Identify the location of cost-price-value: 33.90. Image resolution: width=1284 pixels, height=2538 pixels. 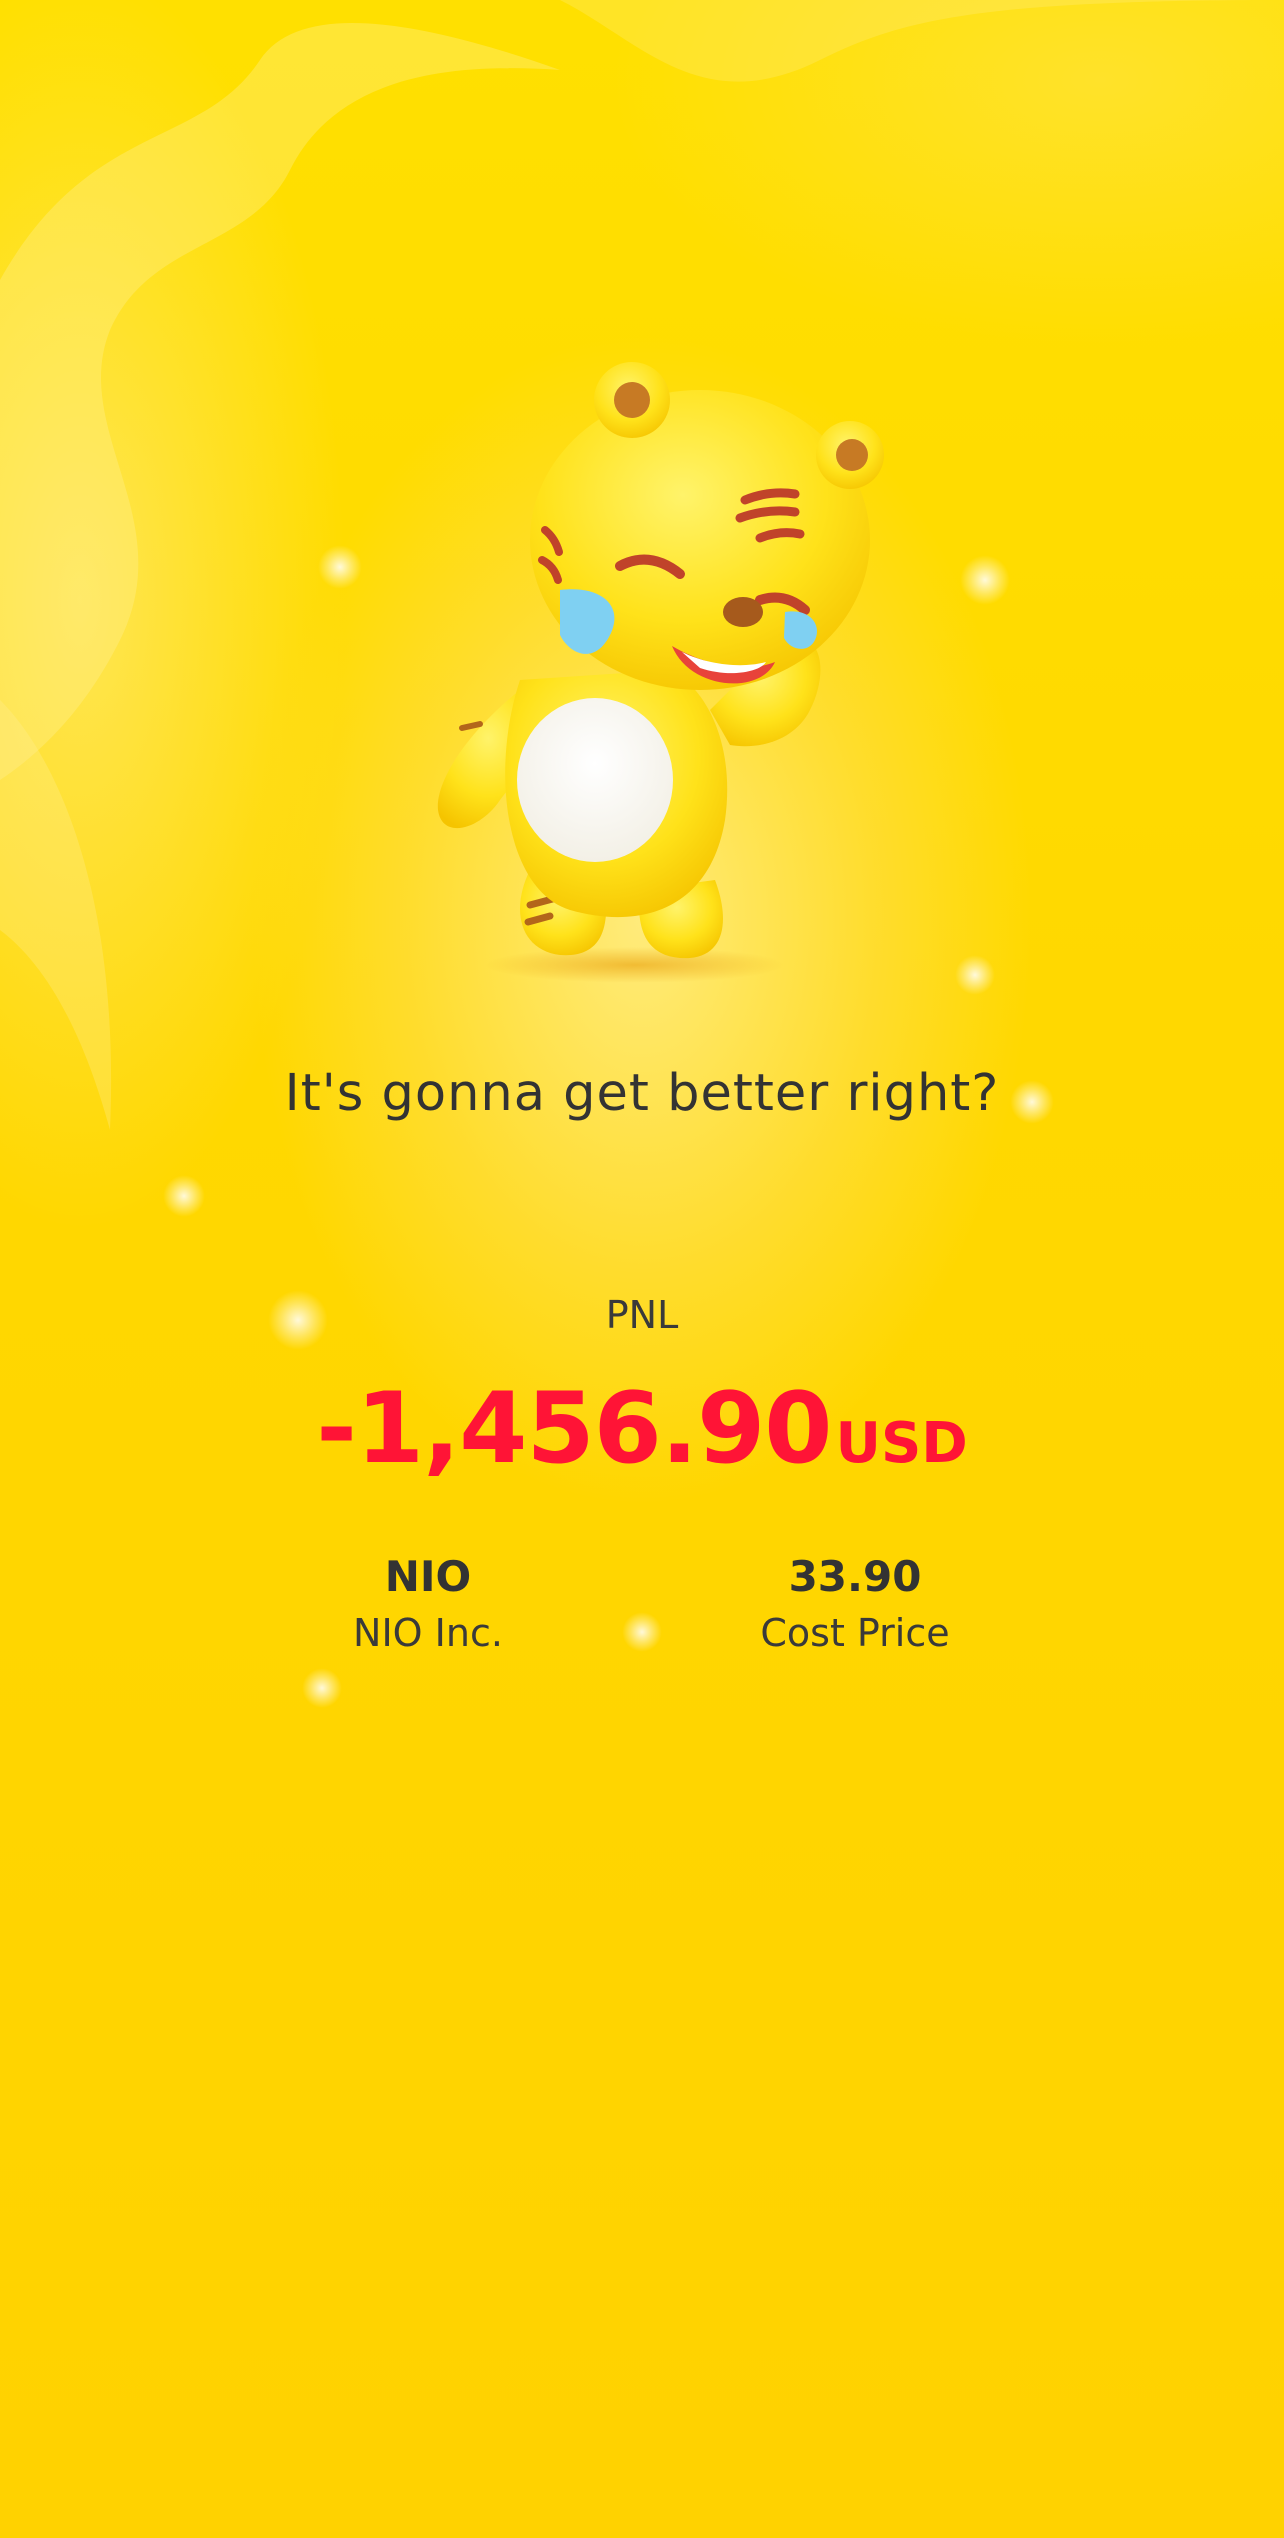
(855, 1576).